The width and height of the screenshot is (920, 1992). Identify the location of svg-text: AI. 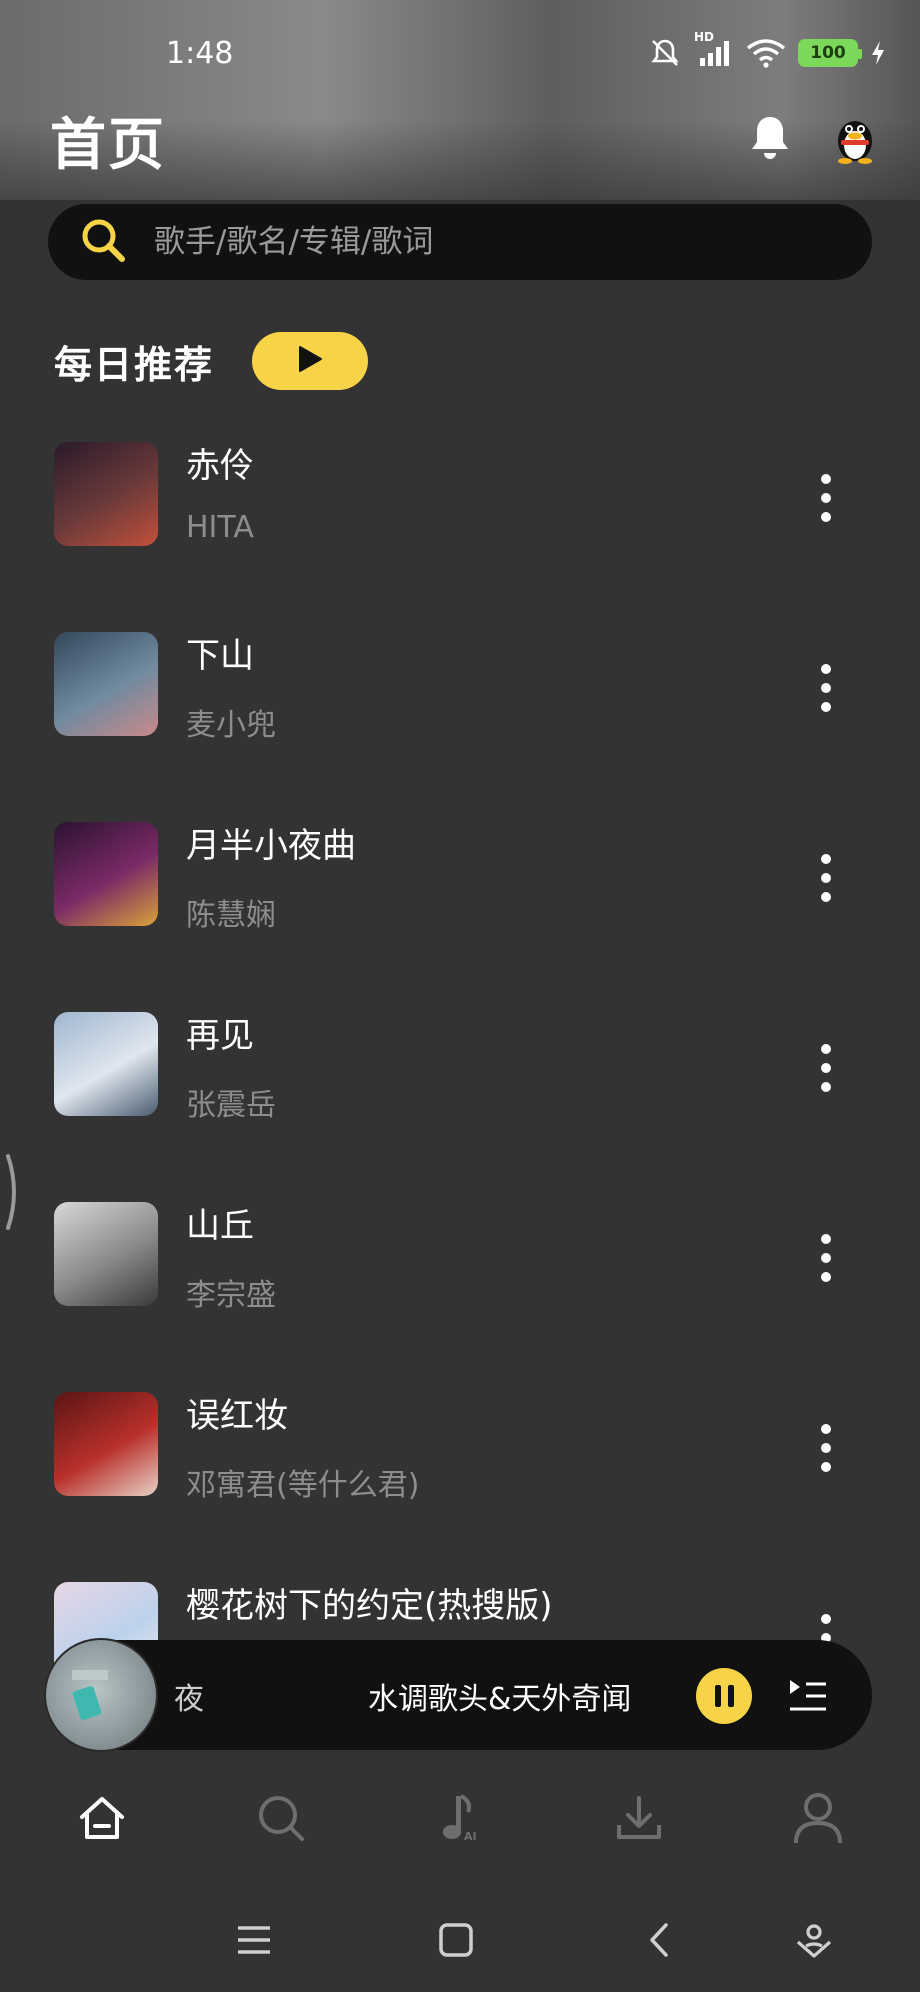
(470, 1836).